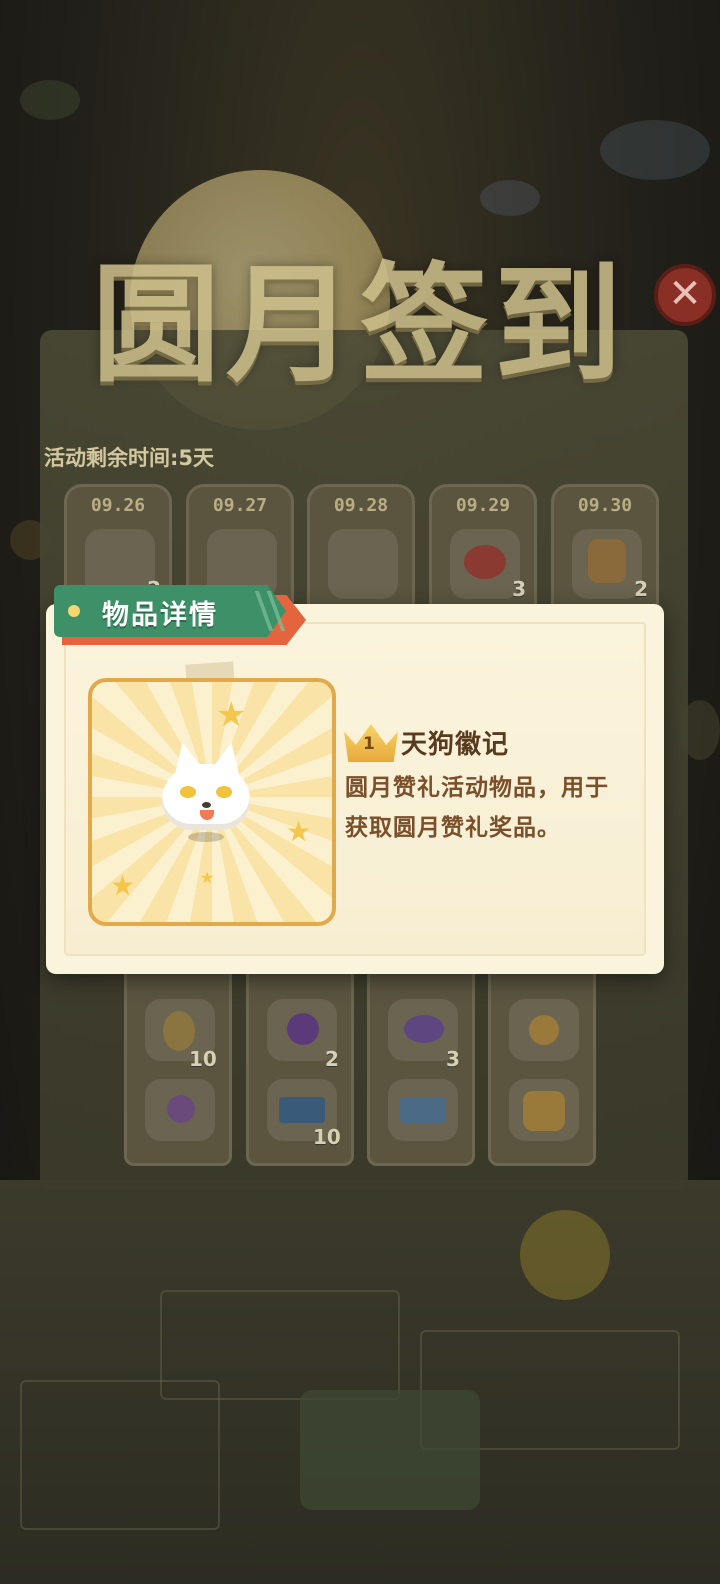  I want to click on red-fish-icon, so click(485, 564).